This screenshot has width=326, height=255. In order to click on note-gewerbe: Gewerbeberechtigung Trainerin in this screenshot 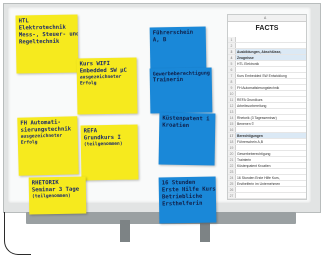, I will do `click(181, 90)`.